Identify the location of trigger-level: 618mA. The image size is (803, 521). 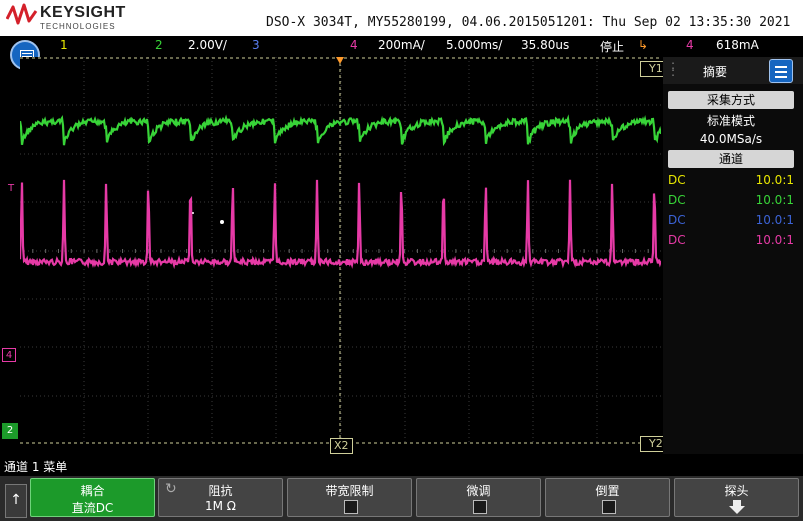
(737, 45).